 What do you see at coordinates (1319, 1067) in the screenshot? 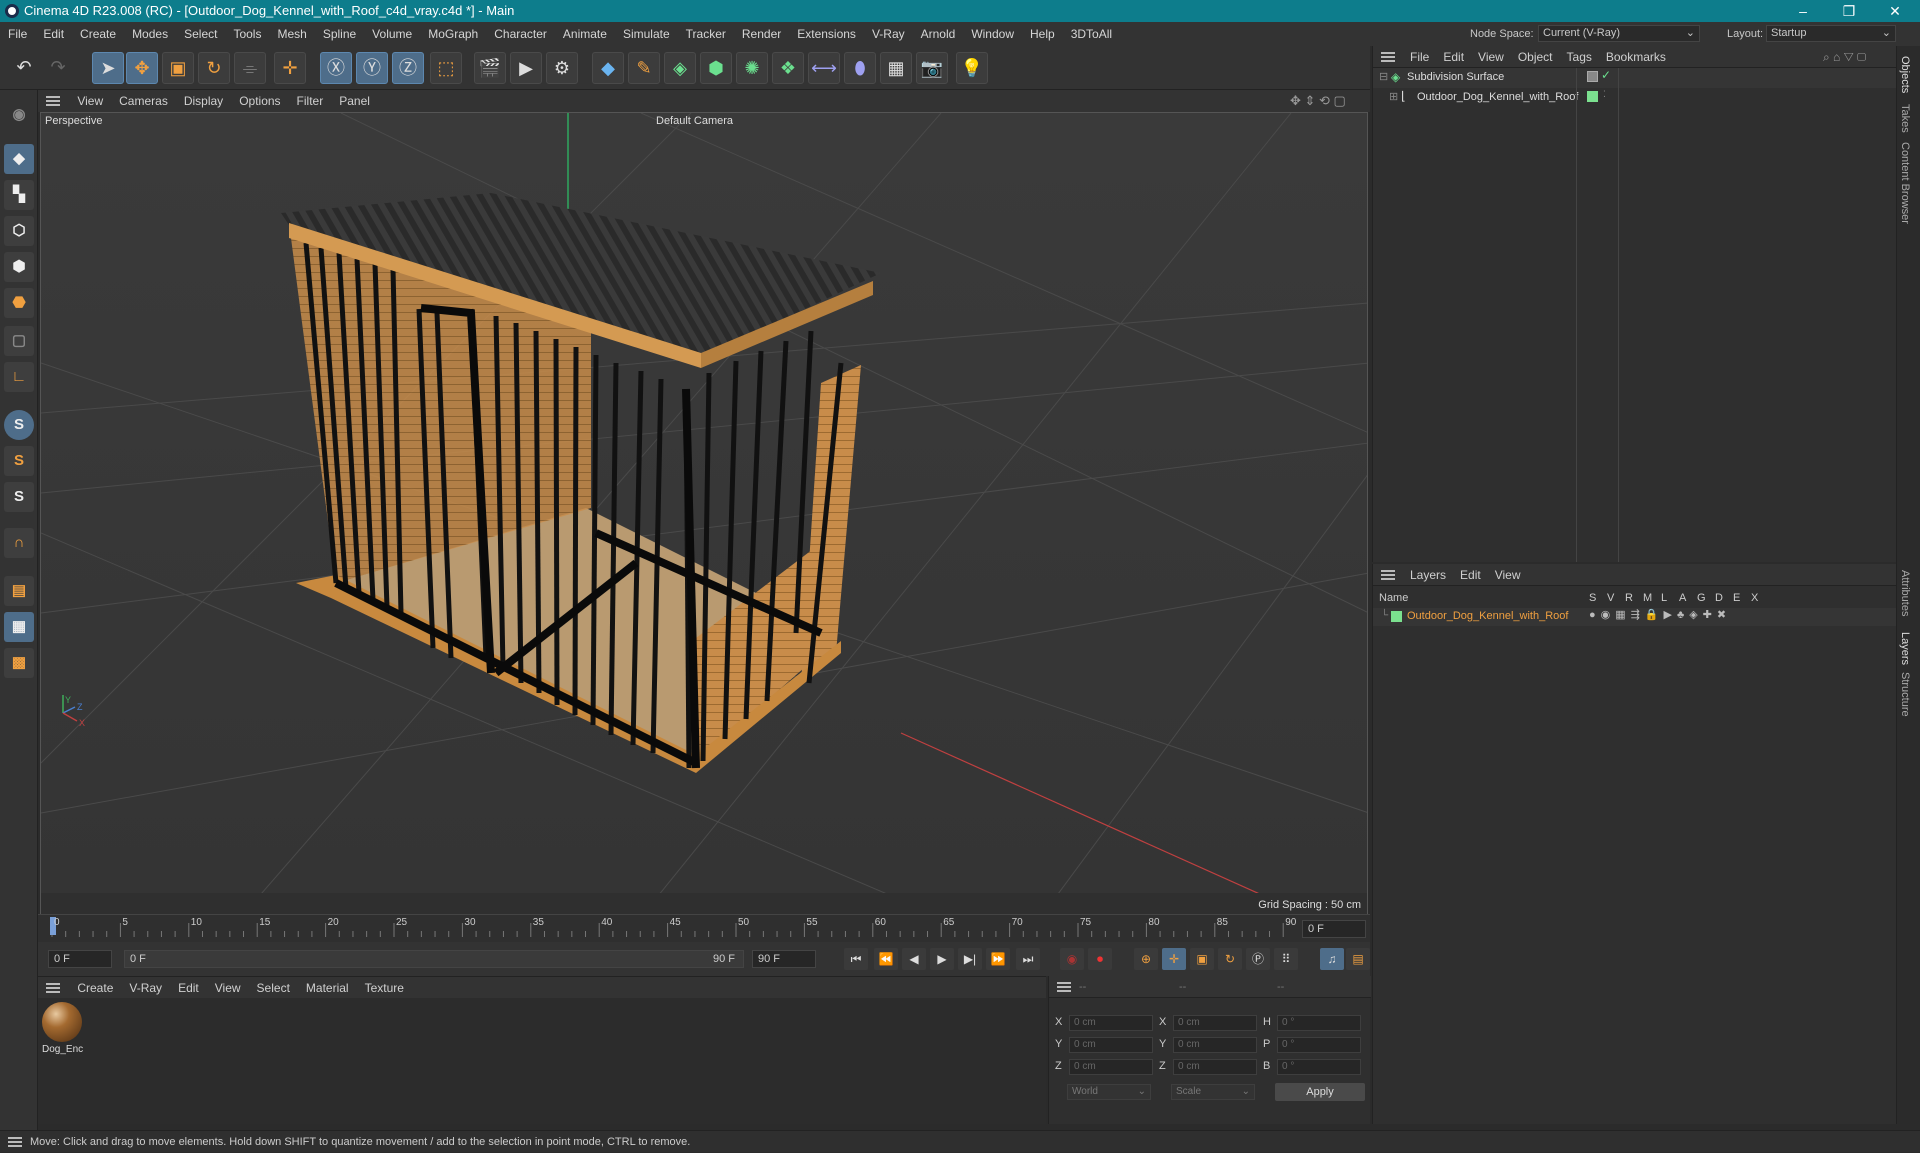
I see `rot-b-field: 0 °` at bounding box center [1319, 1067].